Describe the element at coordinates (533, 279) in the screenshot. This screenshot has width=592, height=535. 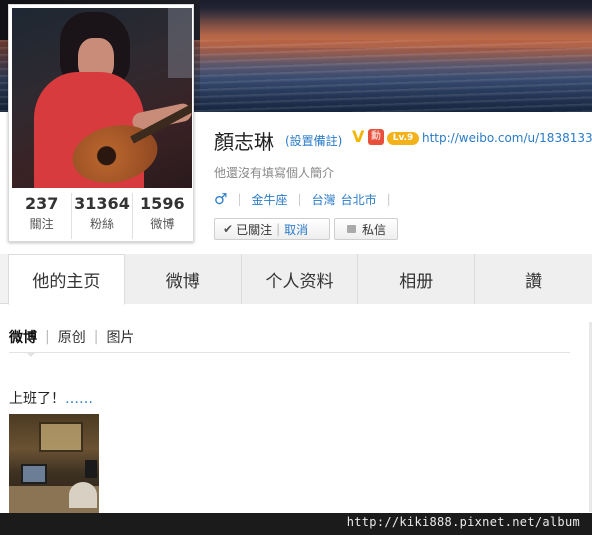
I see `tab-likes: 讚` at that location.